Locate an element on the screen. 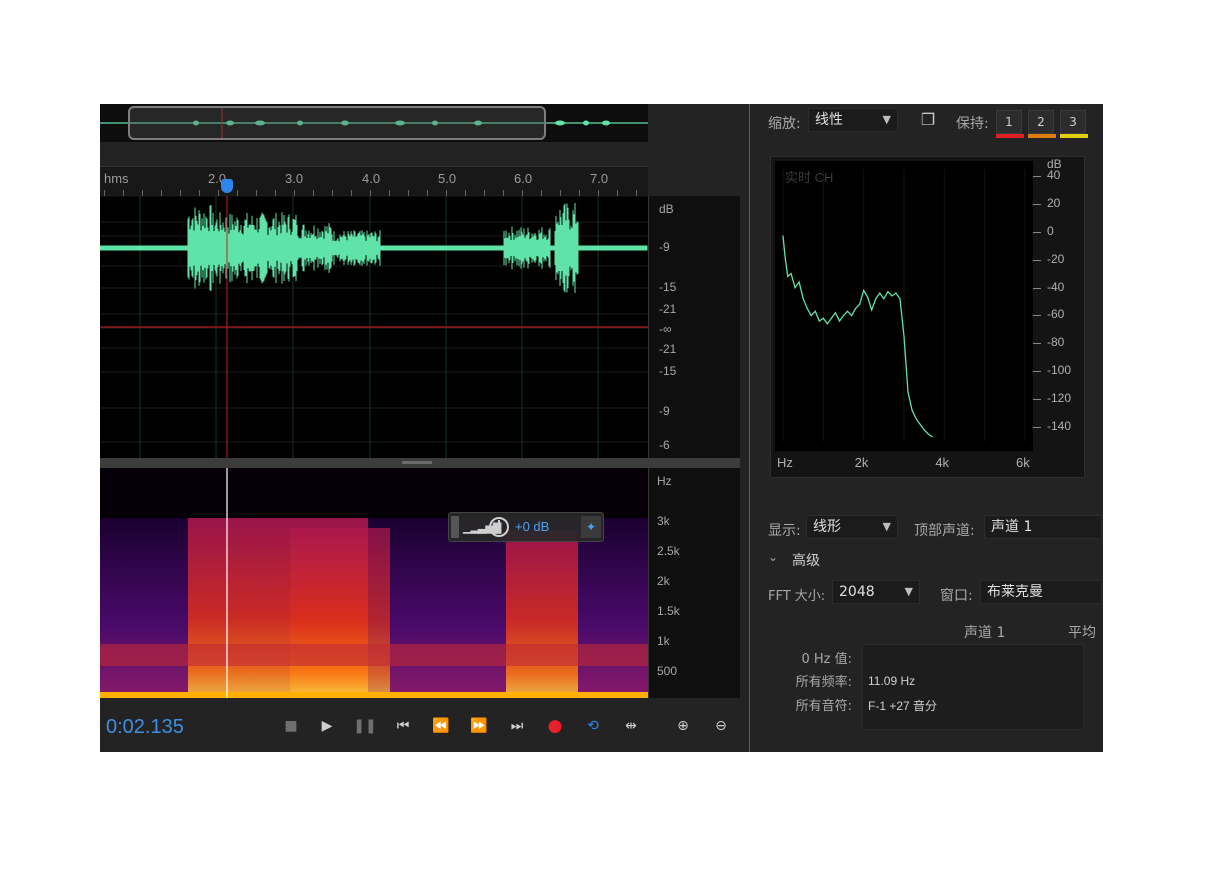 The image size is (1218, 879). y-tick-label: 20 is located at coordinates (1054, 202).